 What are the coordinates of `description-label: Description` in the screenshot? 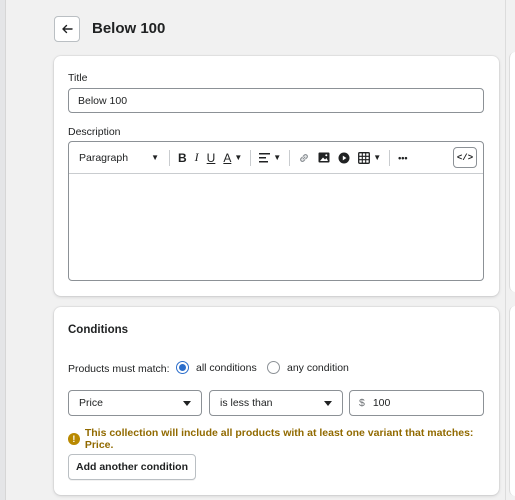 It's located at (94, 132).